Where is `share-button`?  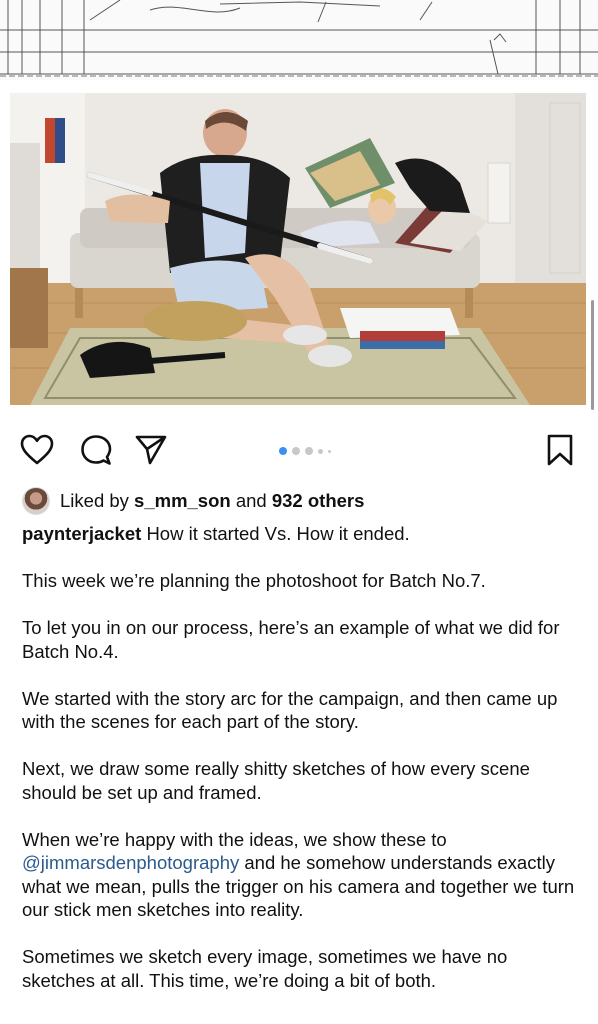
share-button is located at coordinates (151, 450).